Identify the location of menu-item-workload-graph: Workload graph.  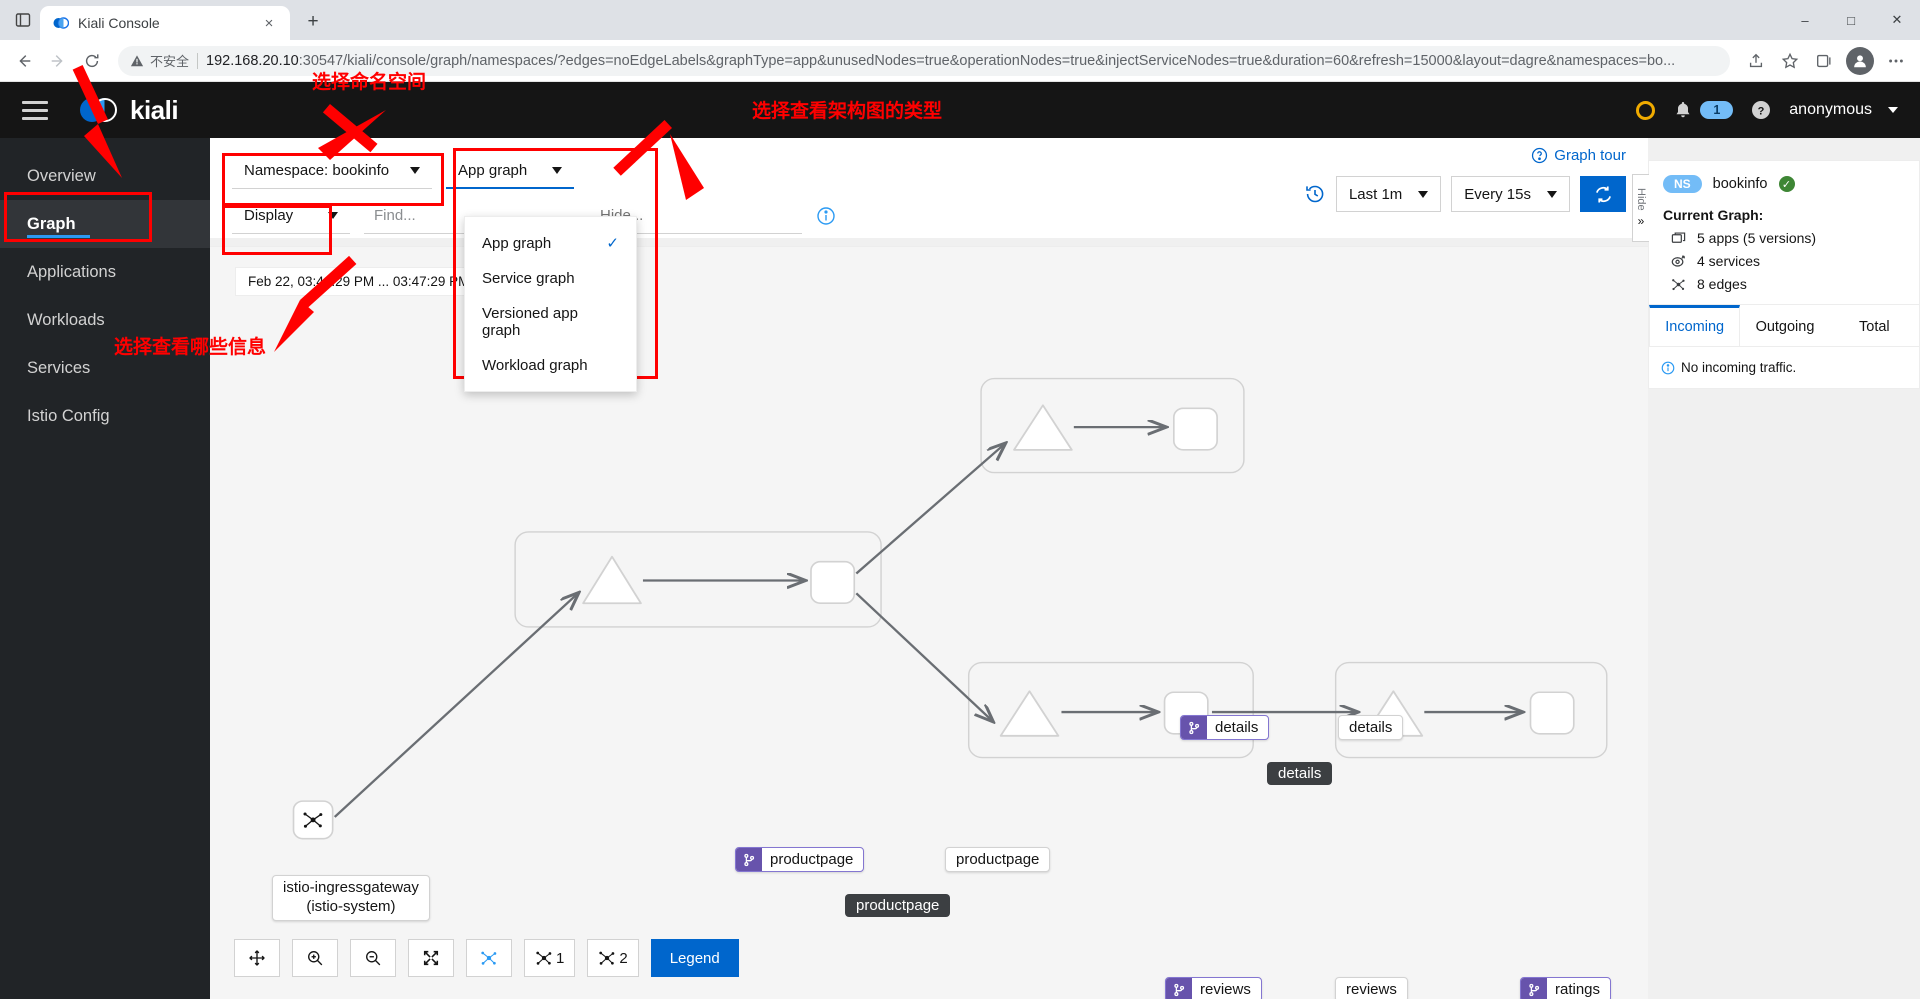
(550, 365).